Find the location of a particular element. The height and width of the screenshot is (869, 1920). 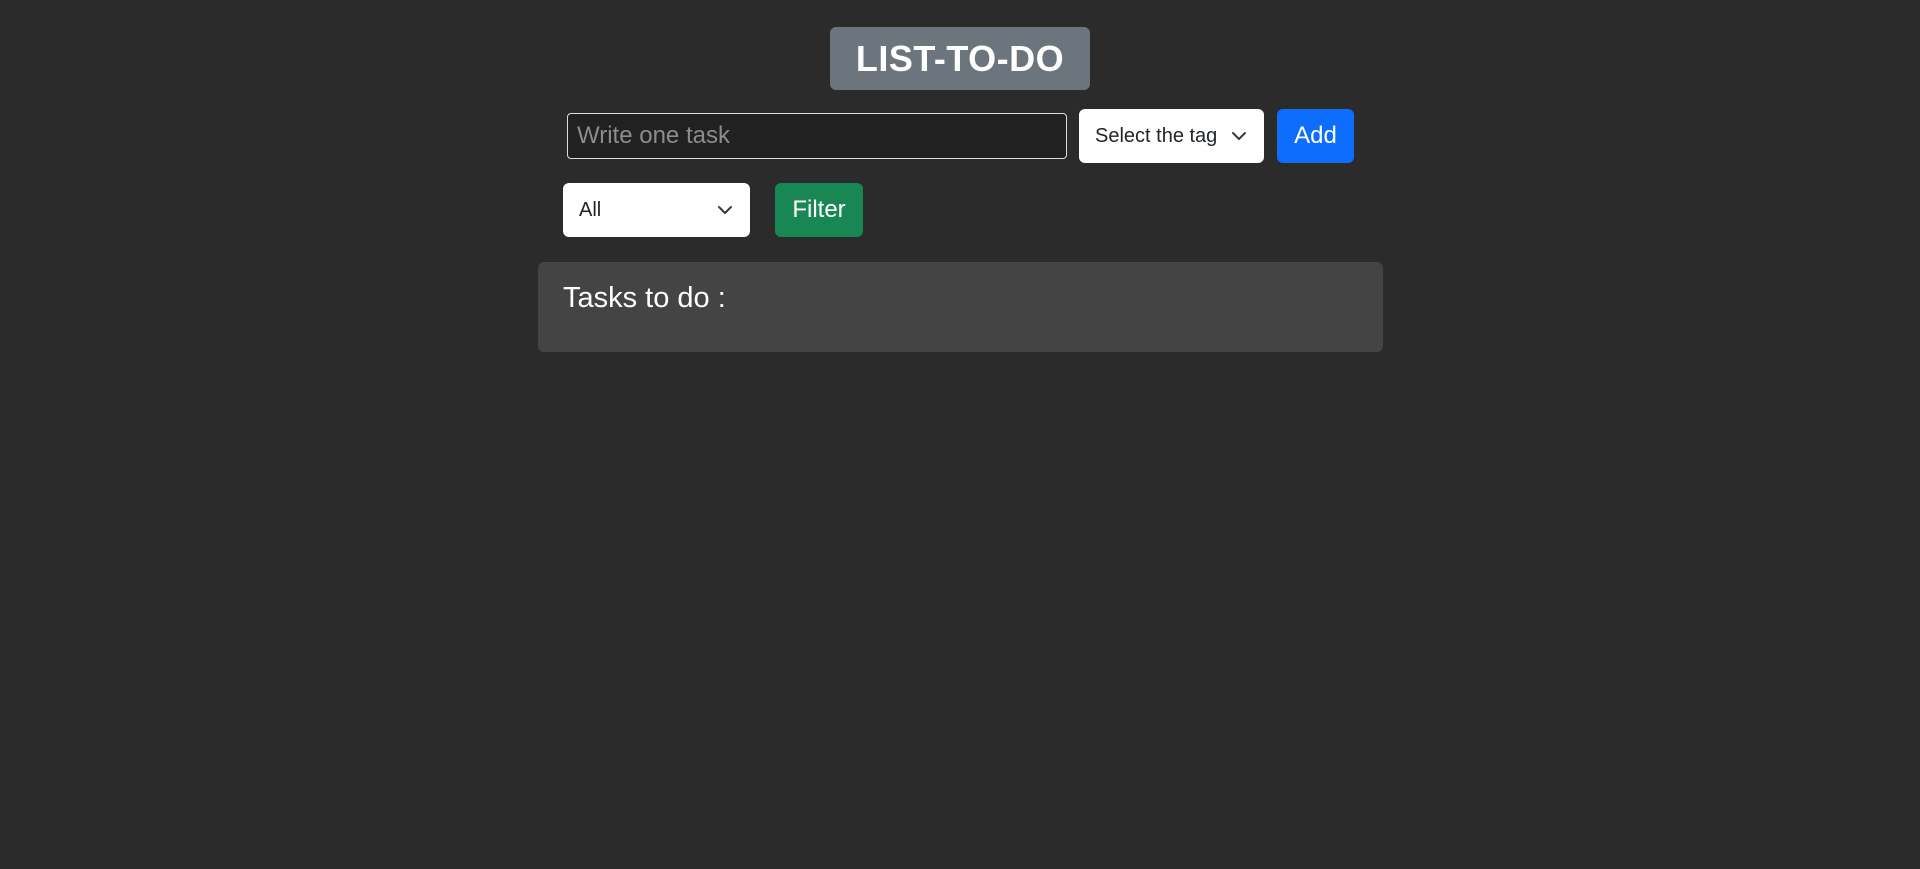

filter-button: Filter is located at coordinates (819, 210).